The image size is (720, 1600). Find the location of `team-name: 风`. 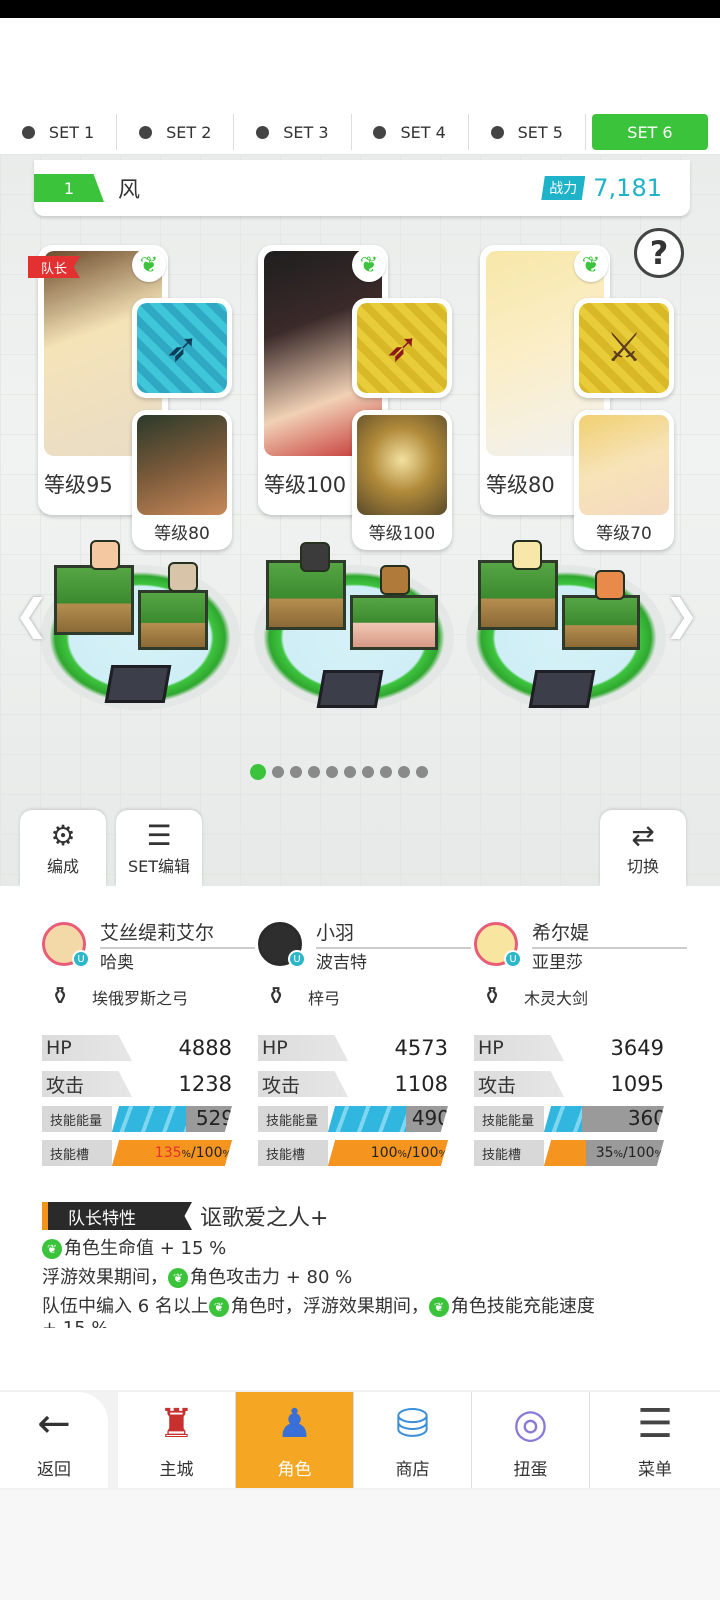

team-name: 风 is located at coordinates (129, 188).